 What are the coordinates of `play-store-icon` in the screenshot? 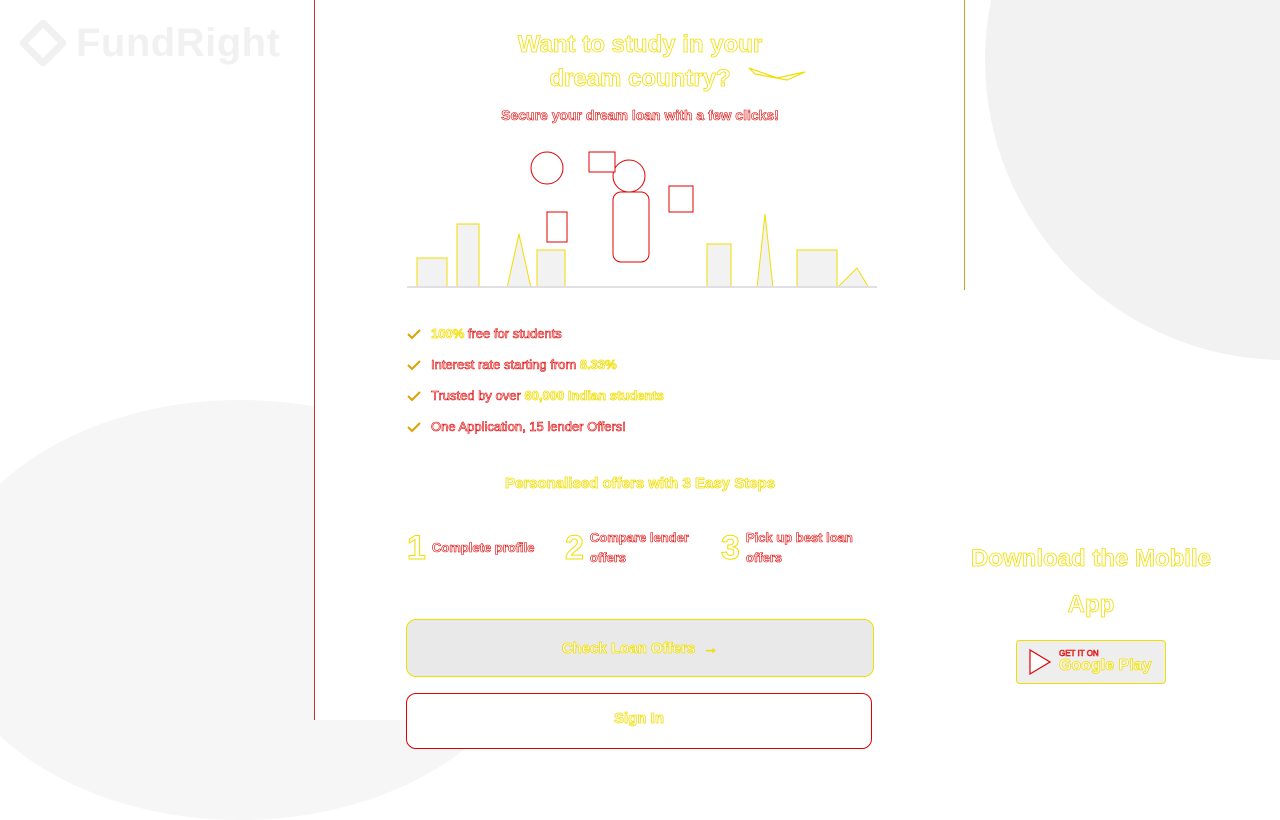 It's located at (1040, 662).